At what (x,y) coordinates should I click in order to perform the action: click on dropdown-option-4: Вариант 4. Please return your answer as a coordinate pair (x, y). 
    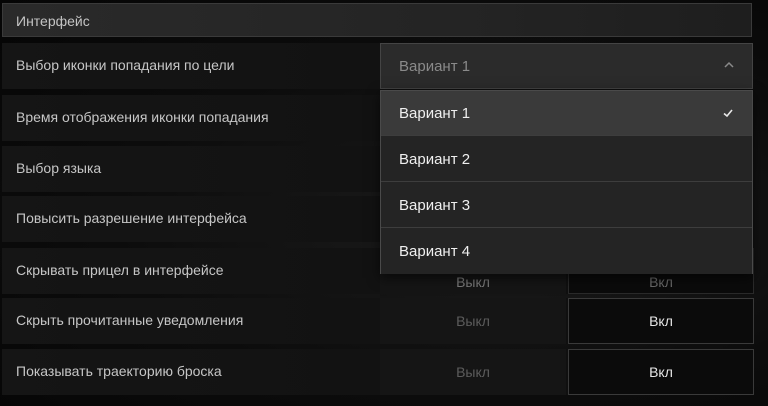
    Looking at the image, I should click on (566, 251).